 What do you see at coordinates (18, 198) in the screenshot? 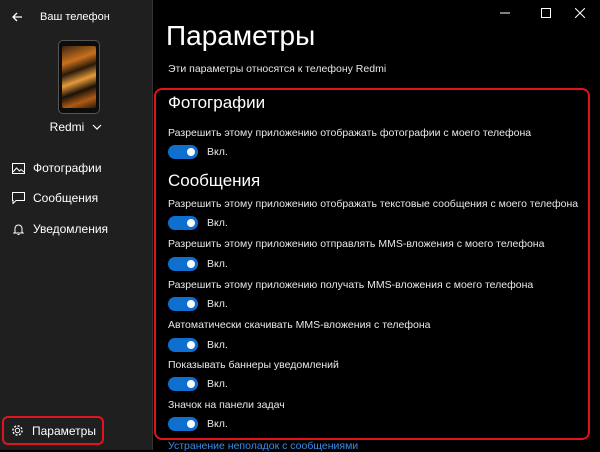
I see `message-icon` at bounding box center [18, 198].